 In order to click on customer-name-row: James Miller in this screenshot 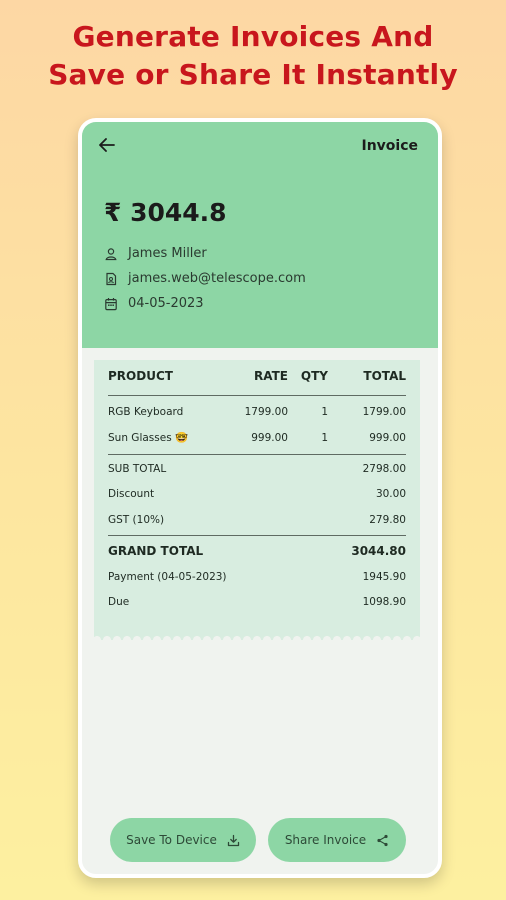, I will do `click(155, 253)`.